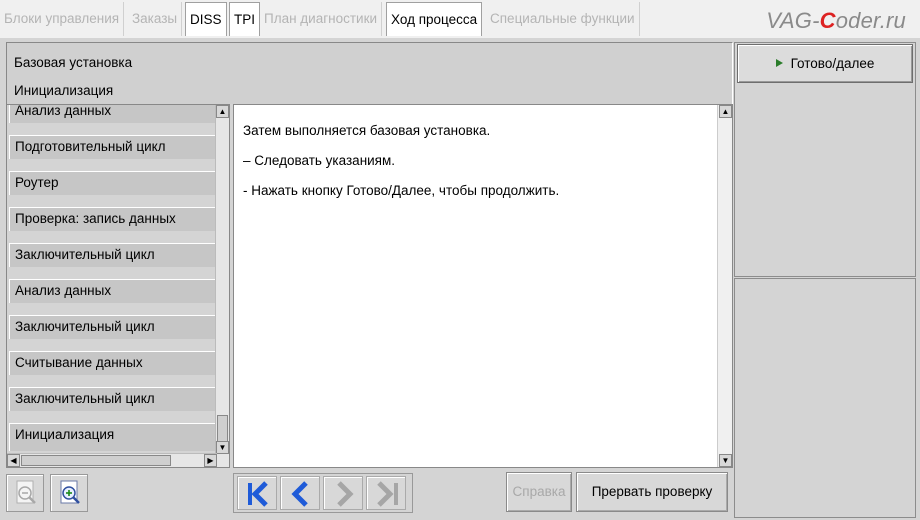 This screenshot has height=520, width=920. What do you see at coordinates (96, 460) in the screenshot?
I see `scroll-thumb` at bounding box center [96, 460].